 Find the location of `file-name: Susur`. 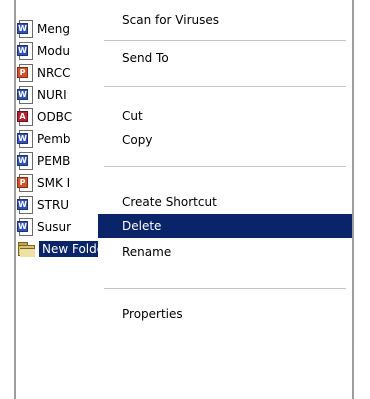

file-name: Susur is located at coordinates (54, 227).